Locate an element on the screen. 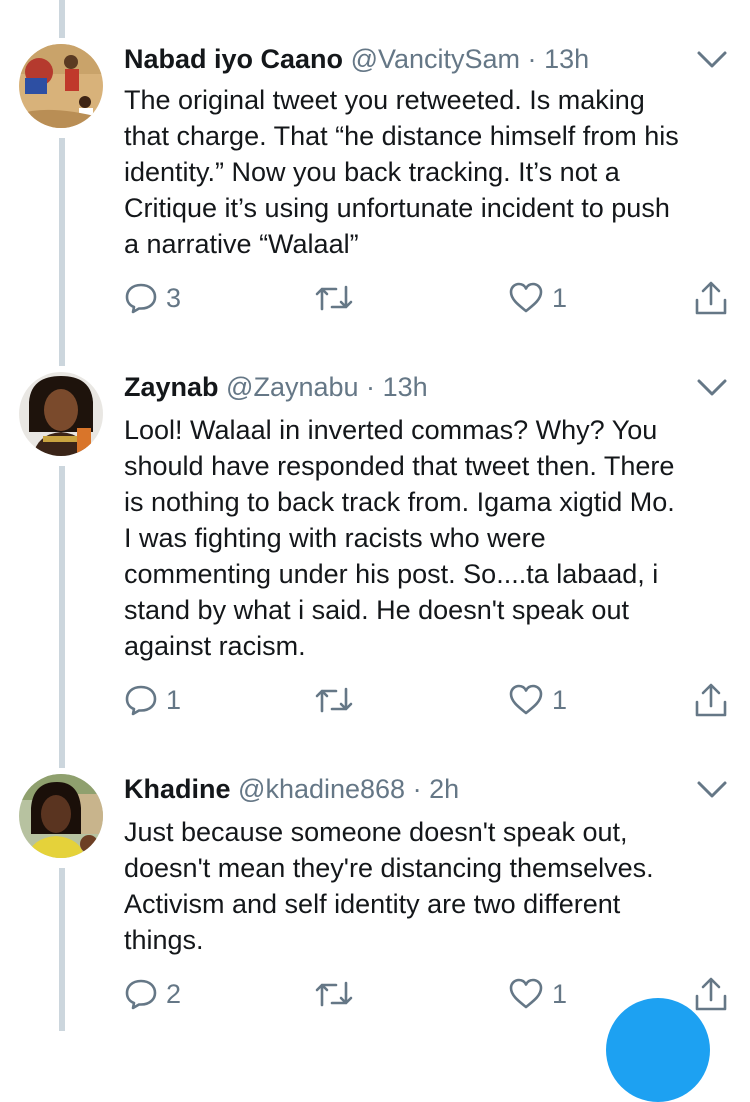 The width and height of the screenshot is (750, 1102). reply-button: 2 is located at coordinates (152, 994).